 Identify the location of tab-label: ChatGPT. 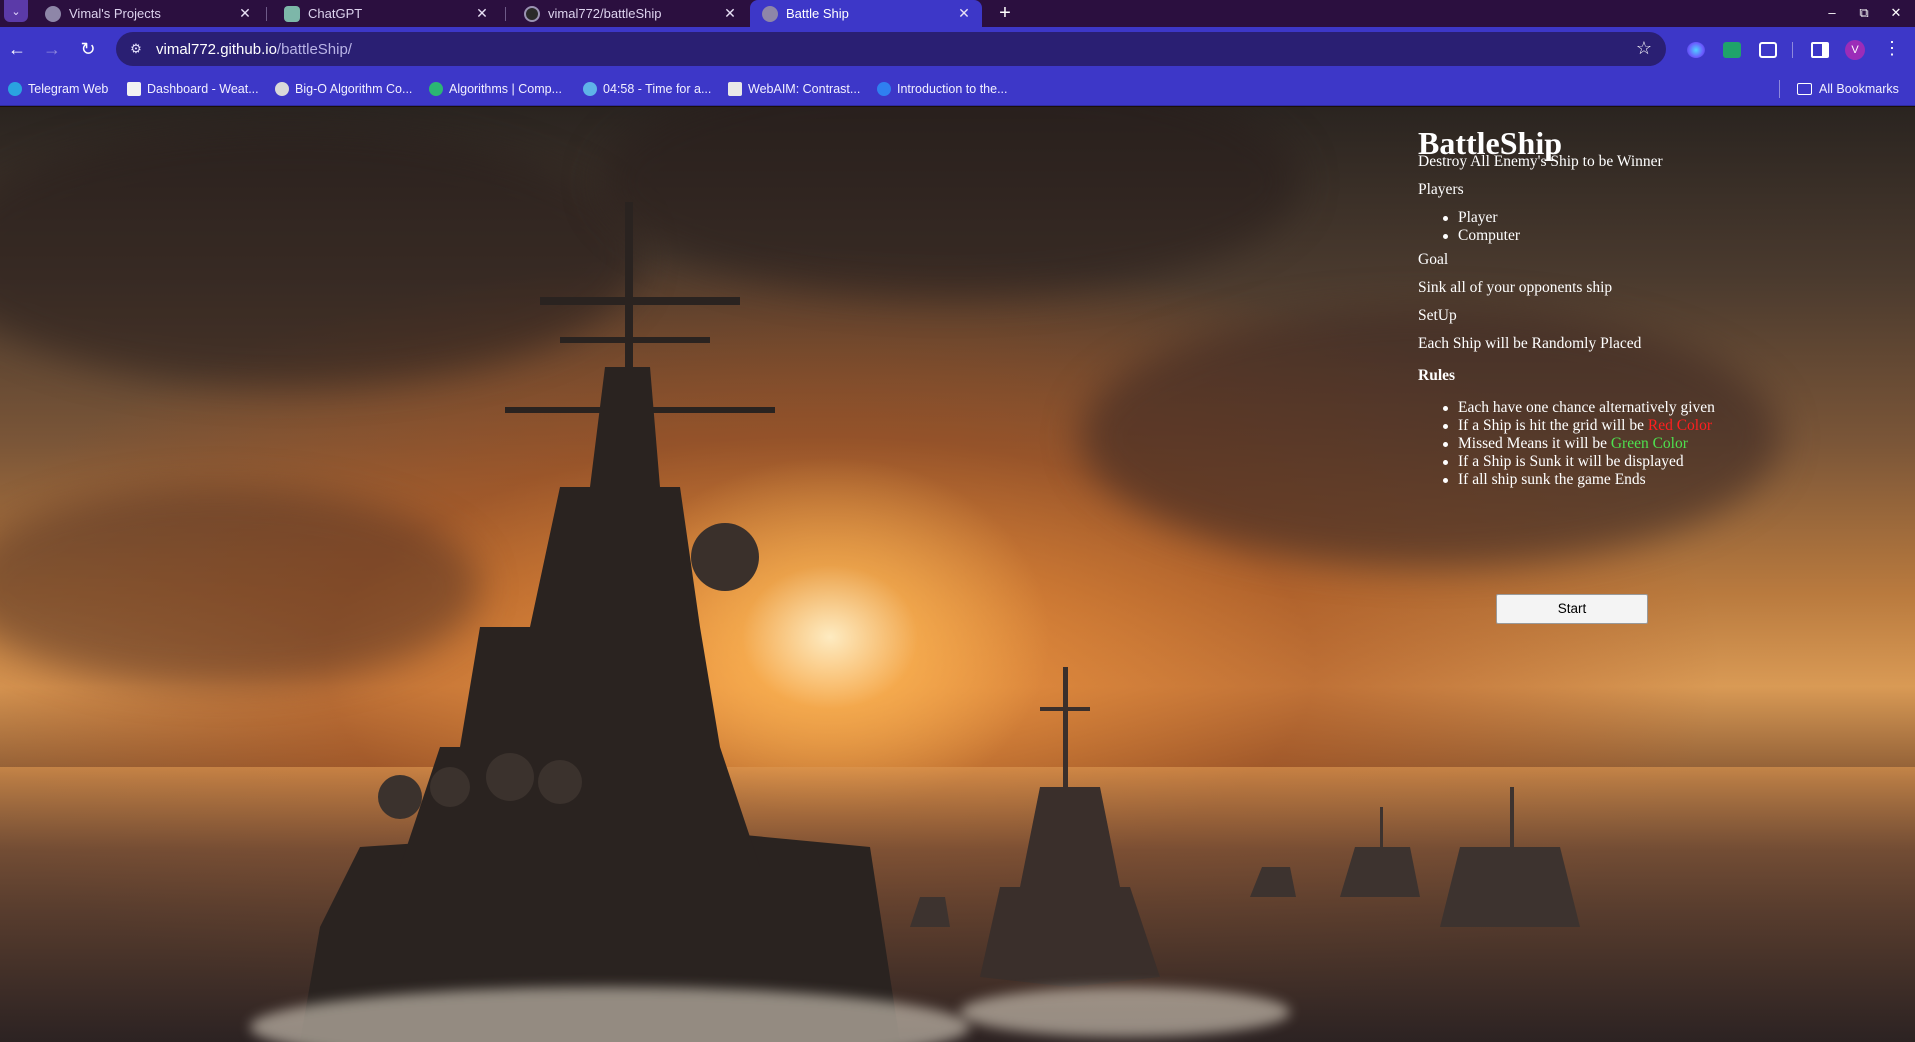
(335, 13).